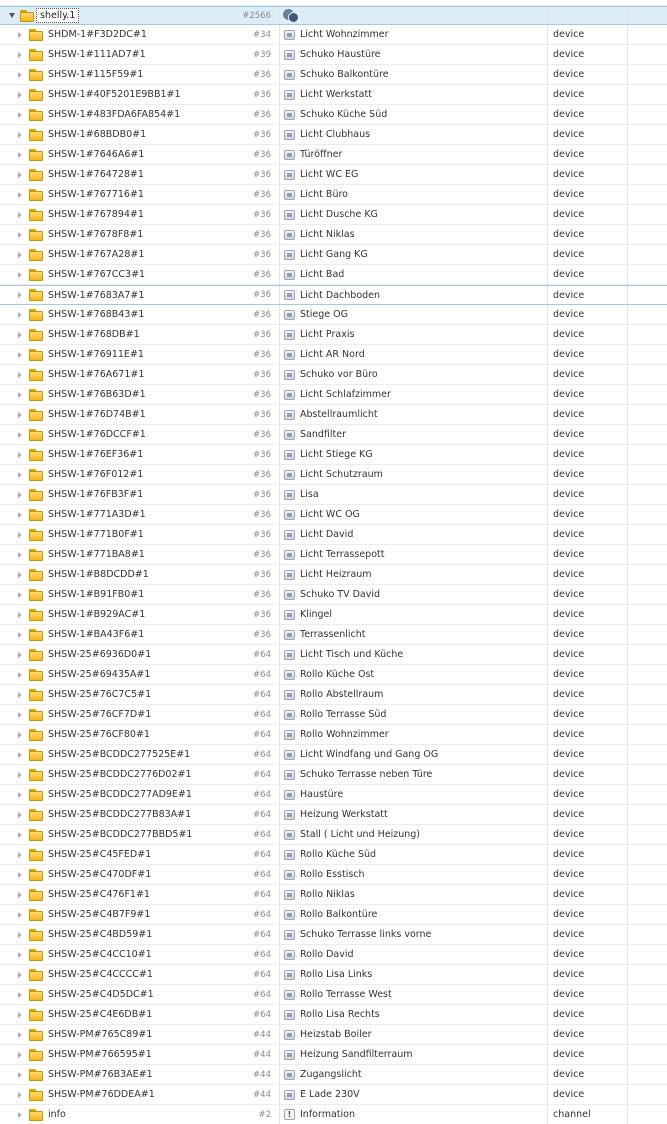  What do you see at coordinates (333, 235) in the screenshot?
I see `tree-row: SHSW-1#7678F8#1 #36 Licht Niklas device` at bounding box center [333, 235].